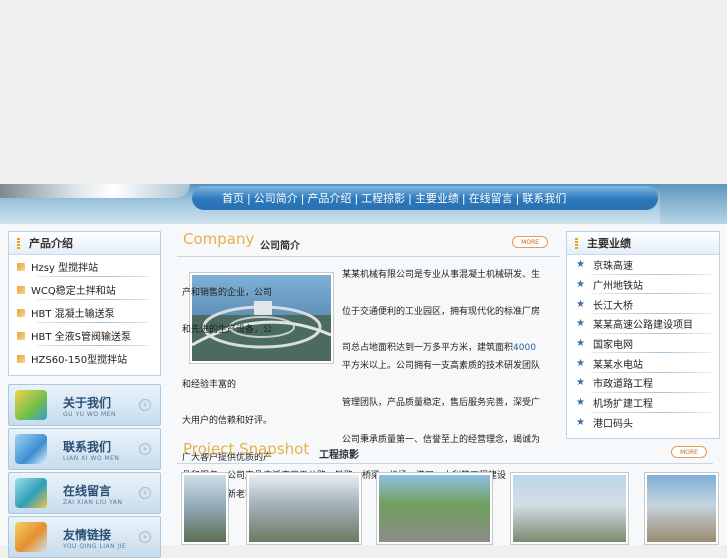 This screenshot has width=727, height=558. Describe the element at coordinates (643, 344) in the screenshot. I see `achievement-item: ★ 国家电网` at that location.